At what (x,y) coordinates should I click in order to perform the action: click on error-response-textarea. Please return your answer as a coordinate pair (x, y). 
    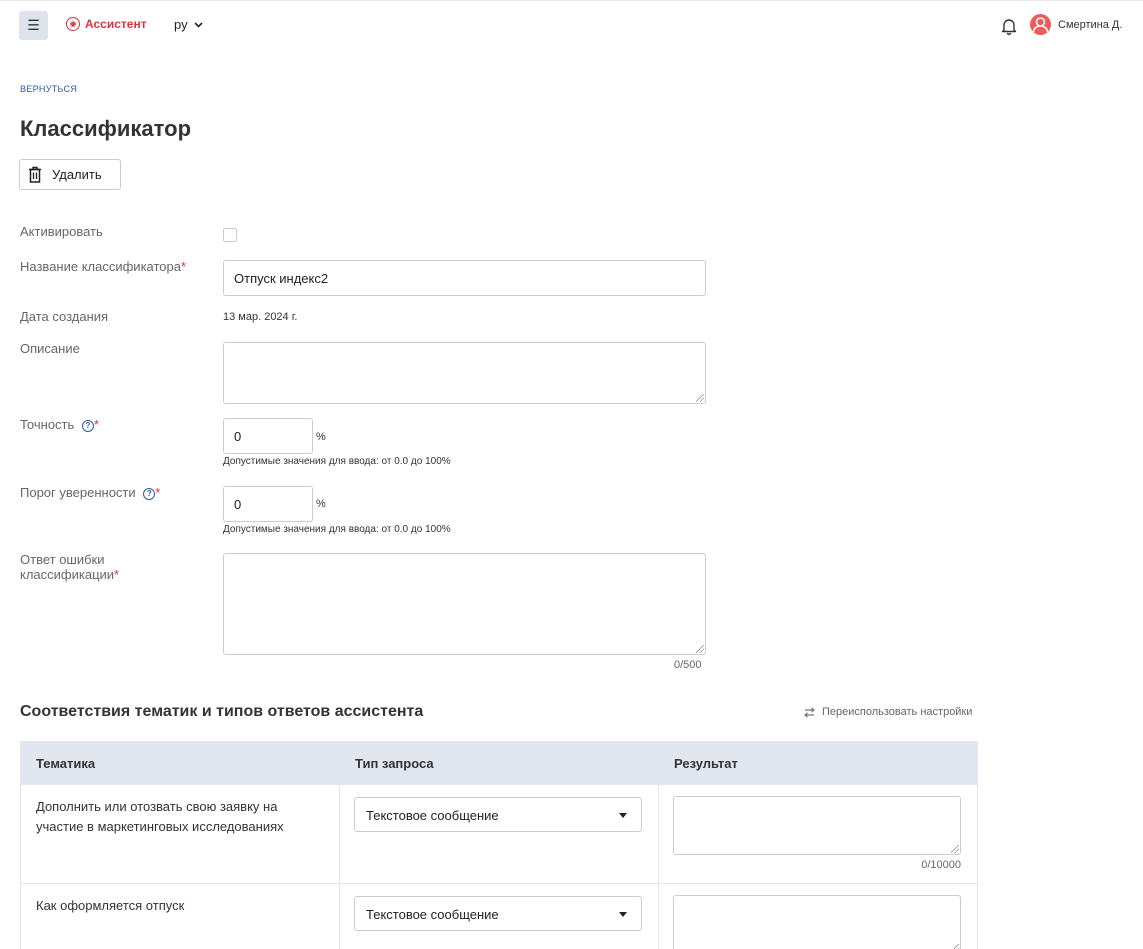
    Looking at the image, I should click on (464, 604).